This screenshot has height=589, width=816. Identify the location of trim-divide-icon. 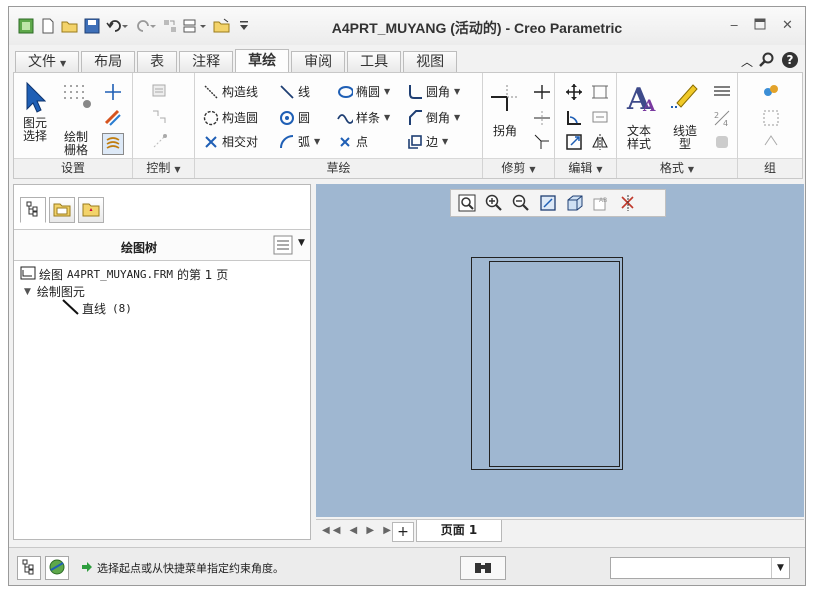
(542, 92).